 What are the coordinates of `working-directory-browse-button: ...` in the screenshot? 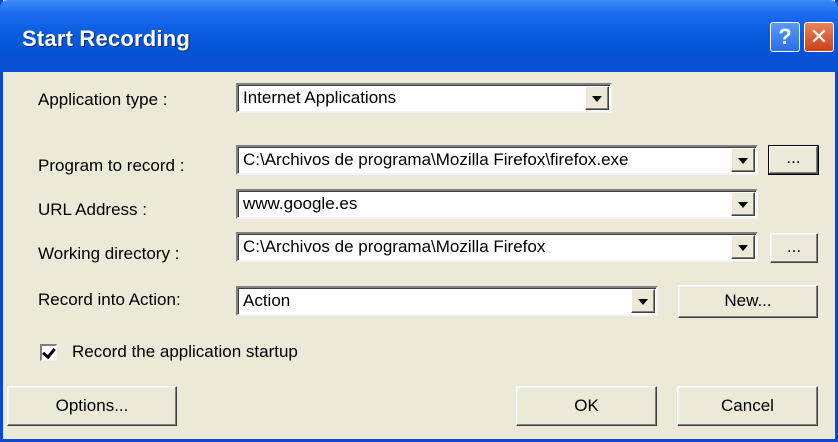 It's located at (794, 248).